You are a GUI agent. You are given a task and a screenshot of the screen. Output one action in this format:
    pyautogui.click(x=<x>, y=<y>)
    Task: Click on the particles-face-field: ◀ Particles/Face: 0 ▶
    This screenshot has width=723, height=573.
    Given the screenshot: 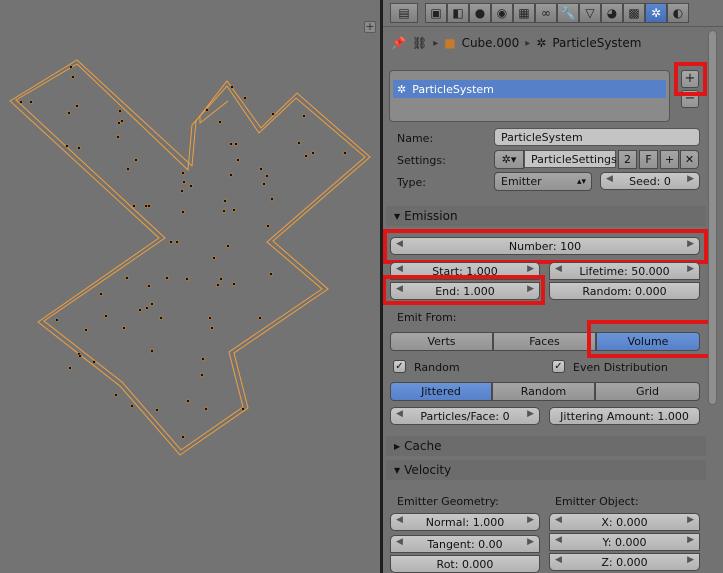 What is the action you would take?
    pyautogui.click(x=465, y=416)
    